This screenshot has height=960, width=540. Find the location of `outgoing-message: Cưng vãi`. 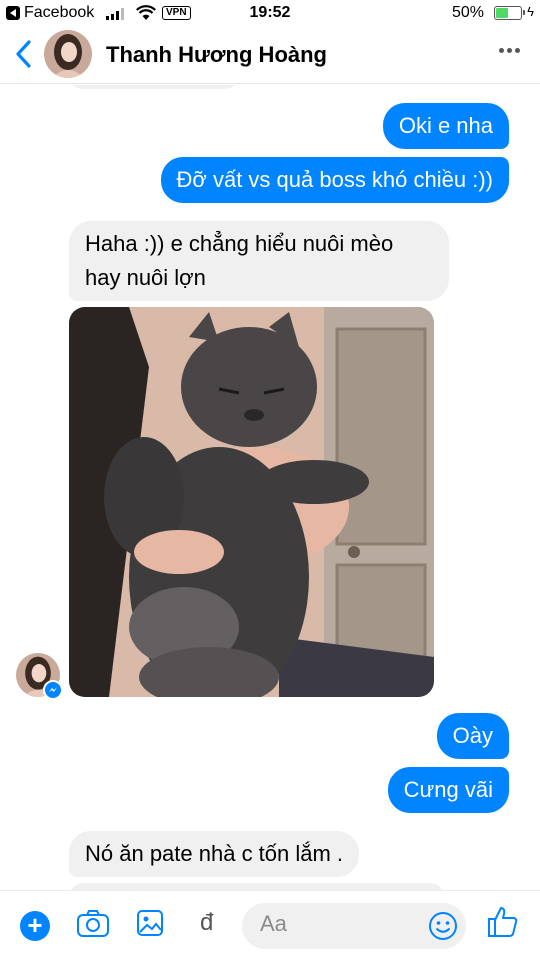

outgoing-message: Cưng vãi is located at coordinates (448, 790).